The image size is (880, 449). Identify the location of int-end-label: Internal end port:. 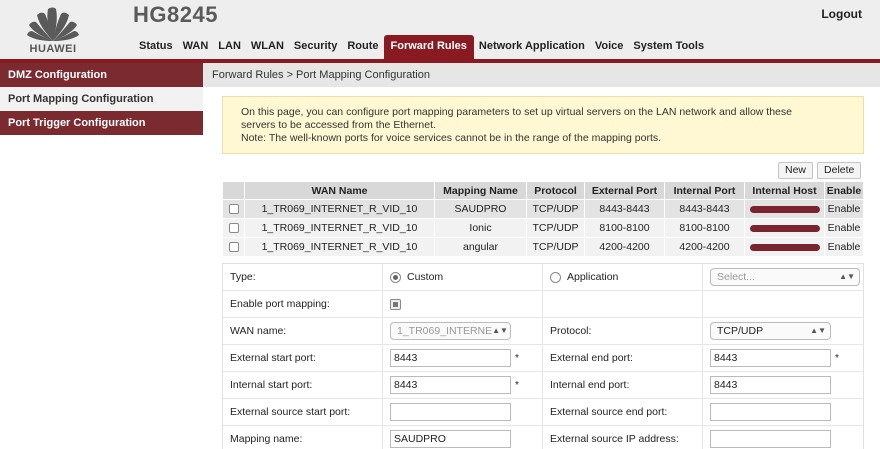
(623, 385).